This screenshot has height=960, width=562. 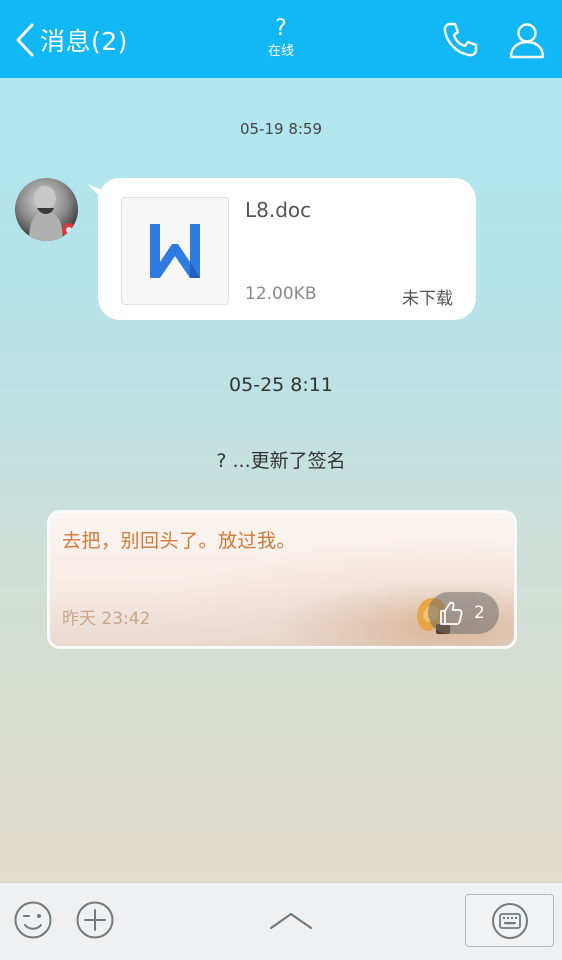 I want to click on plus-icon, so click(x=95, y=920).